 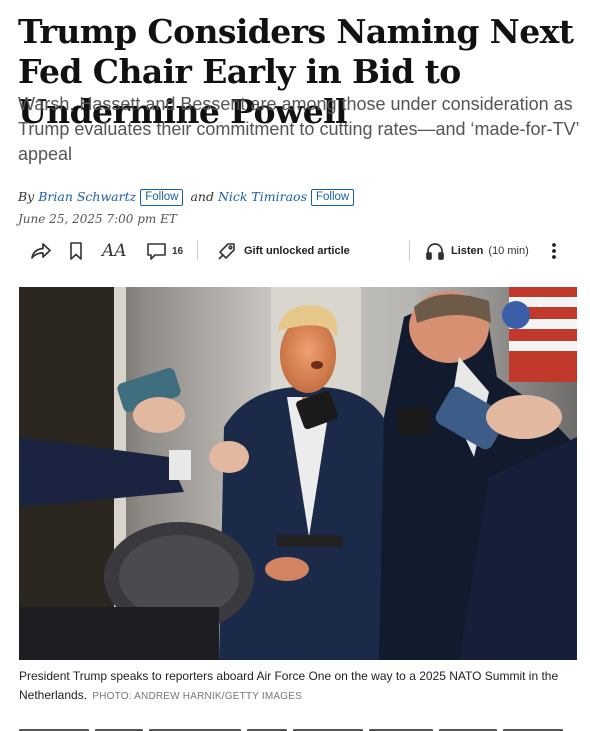 I want to click on article-body-cutoff, so click(x=297, y=726).